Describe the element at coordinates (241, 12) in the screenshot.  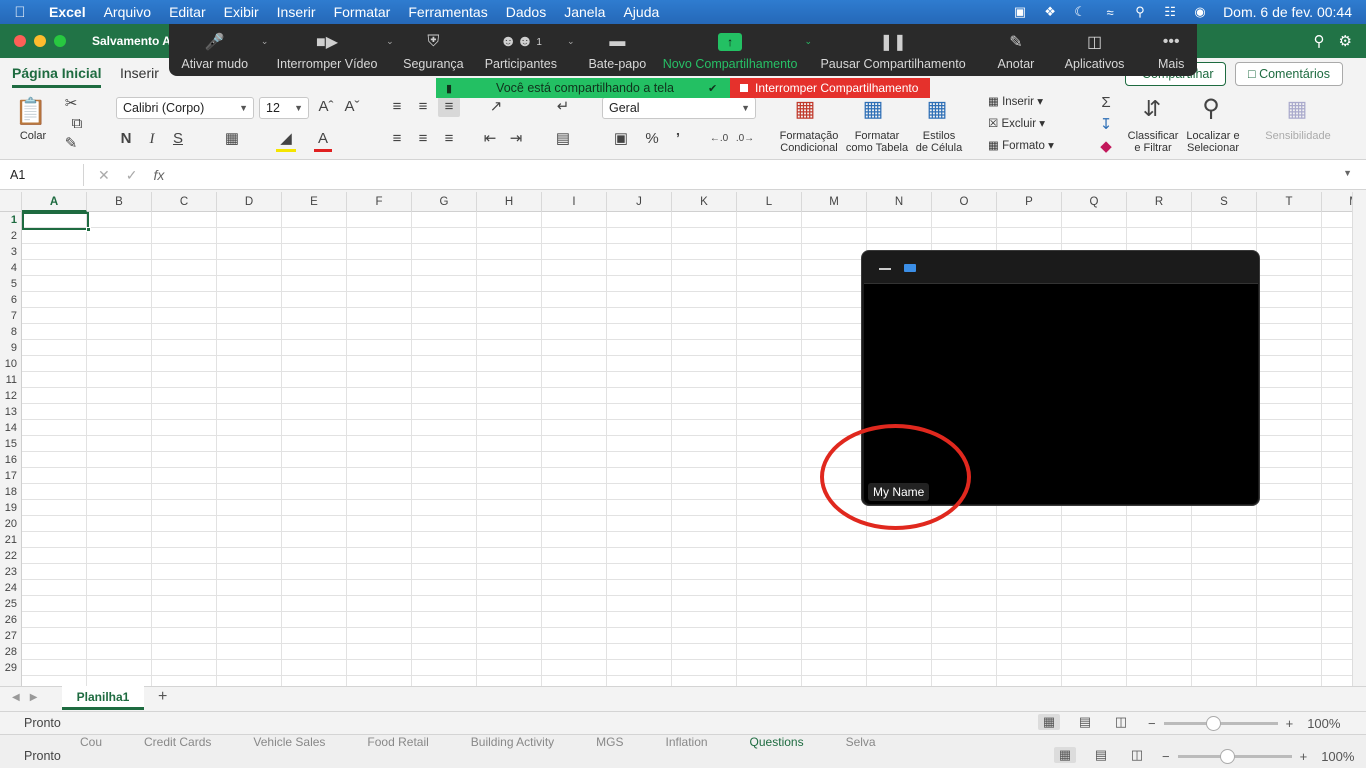
I see `menu-exibir: Exibir` at that location.